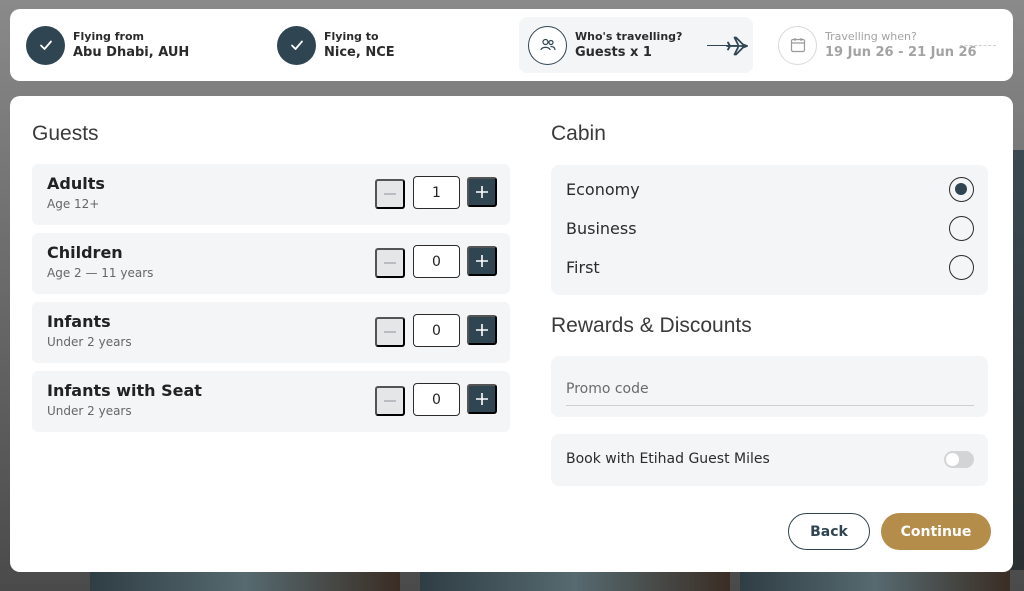  Describe the element at coordinates (651, 325) in the screenshot. I see `rewards-title: Rewards & Discounts` at that location.